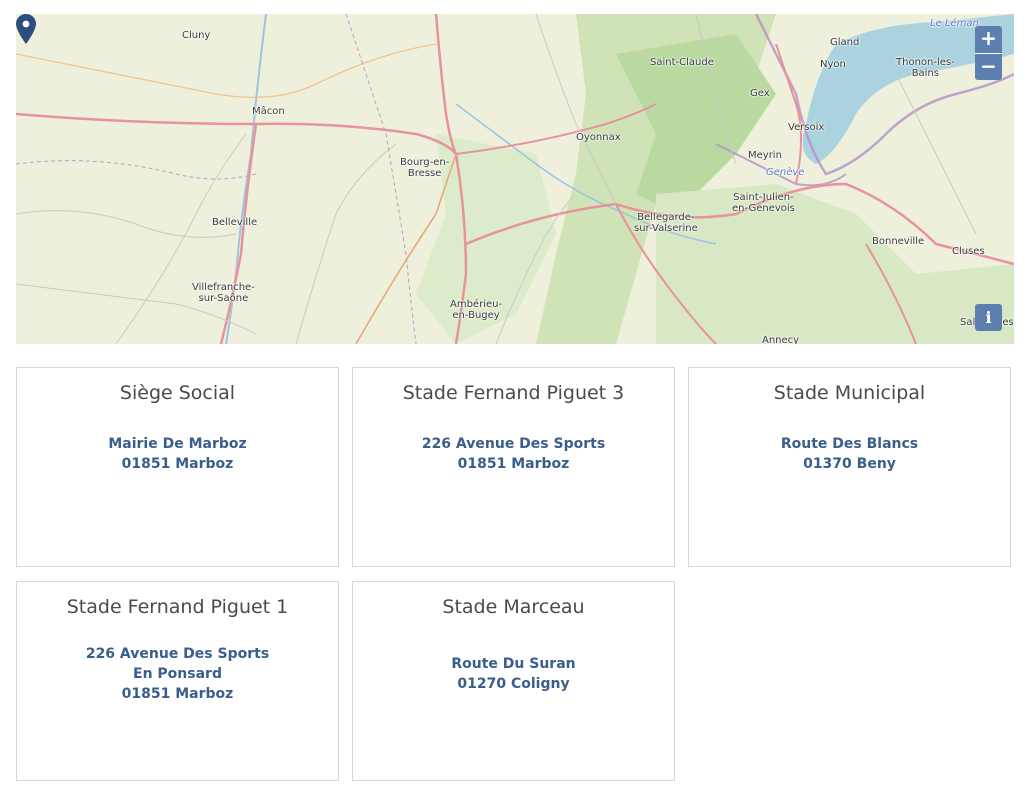 This screenshot has height=794, width=1024. Describe the element at coordinates (781, 339) in the screenshot. I see `map-label-annecy: Annecy` at that location.